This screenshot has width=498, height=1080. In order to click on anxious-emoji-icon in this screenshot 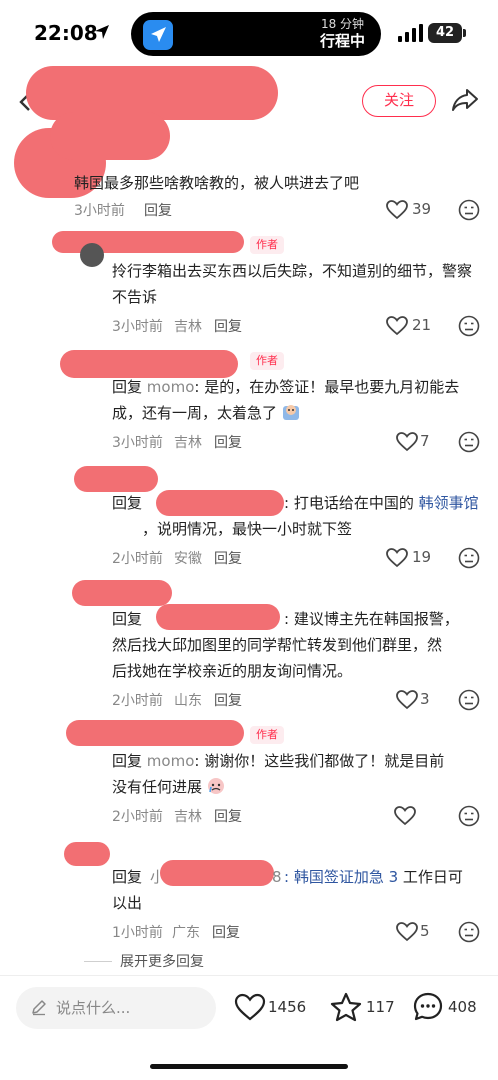, I will do `click(290, 412)`.